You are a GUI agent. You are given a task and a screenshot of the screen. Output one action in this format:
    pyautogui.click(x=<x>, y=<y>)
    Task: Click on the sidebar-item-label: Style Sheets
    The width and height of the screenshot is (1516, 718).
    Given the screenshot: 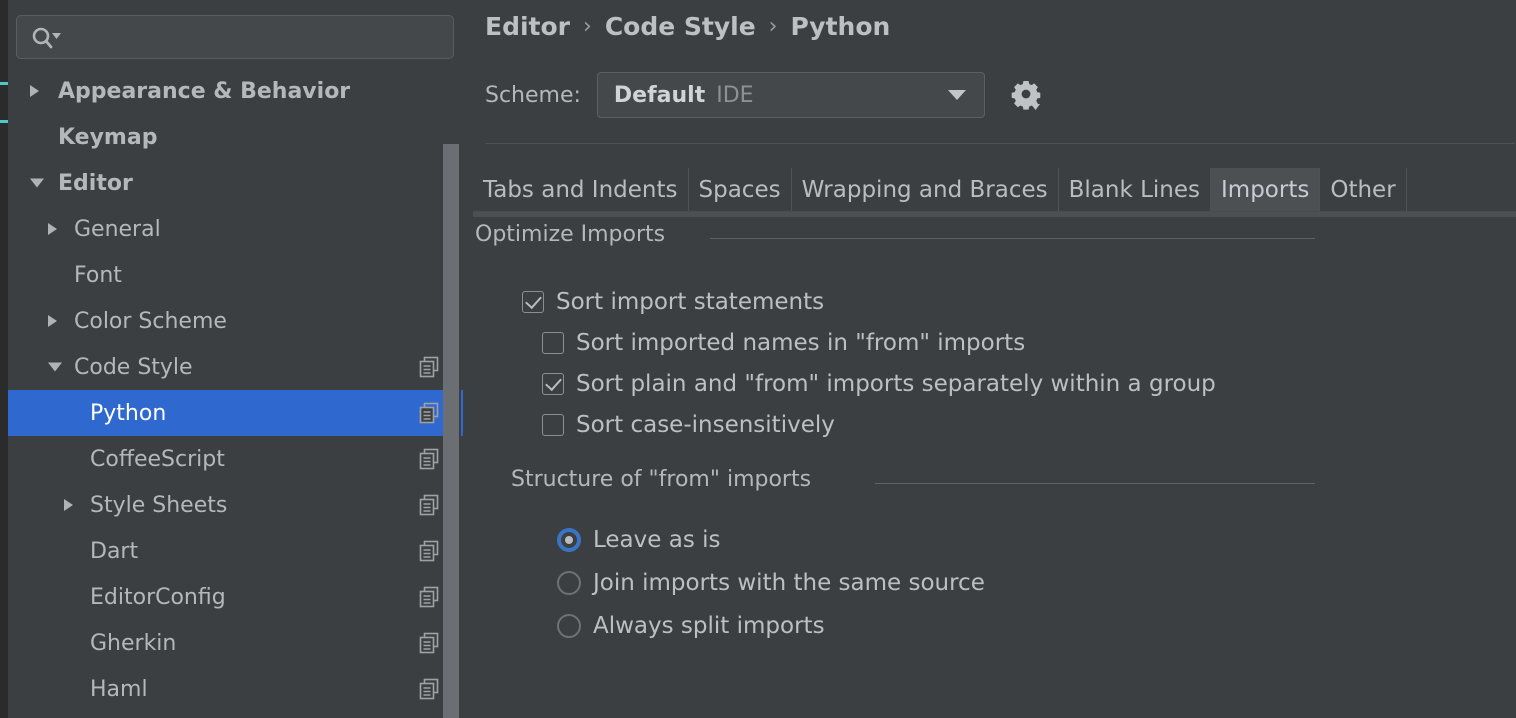 What is the action you would take?
    pyautogui.click(x=159, y=505)
    